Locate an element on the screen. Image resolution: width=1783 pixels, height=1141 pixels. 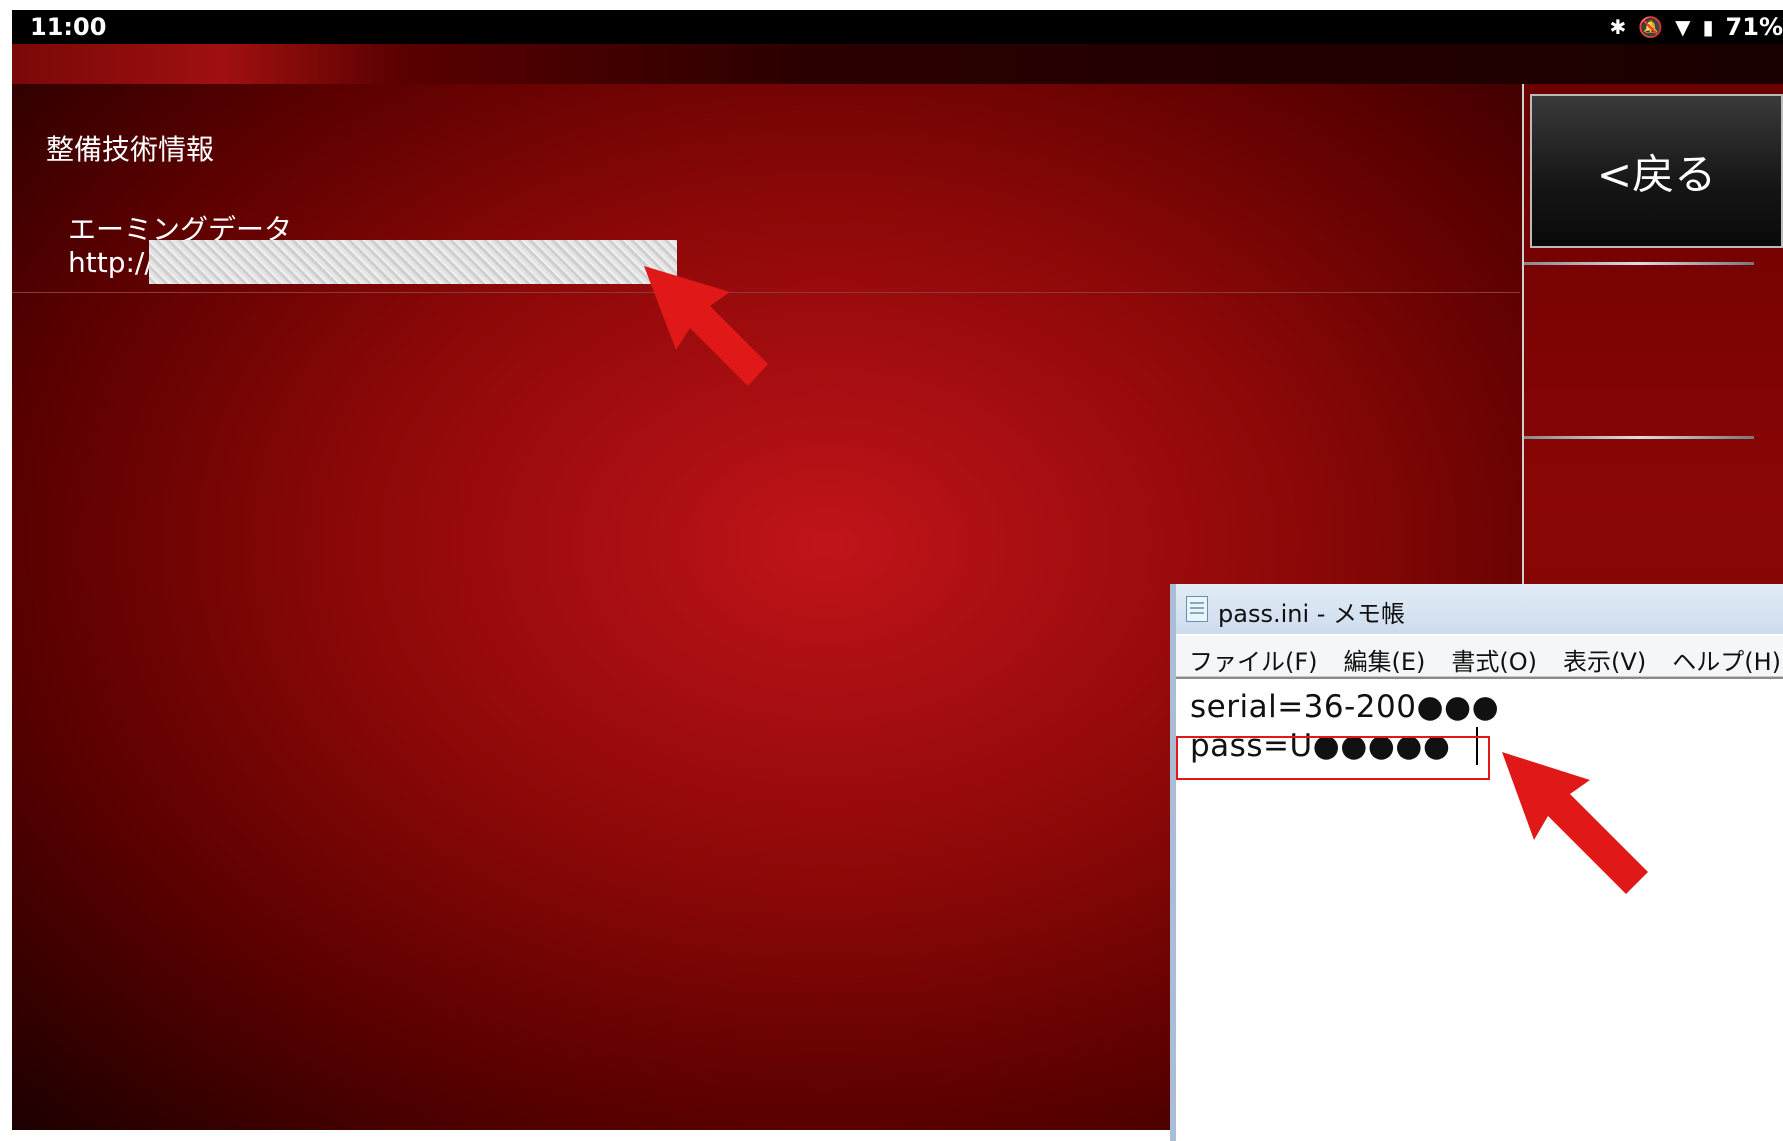
text-line-serial: serial=36-200●●● is located at coordinates (1345, 707).